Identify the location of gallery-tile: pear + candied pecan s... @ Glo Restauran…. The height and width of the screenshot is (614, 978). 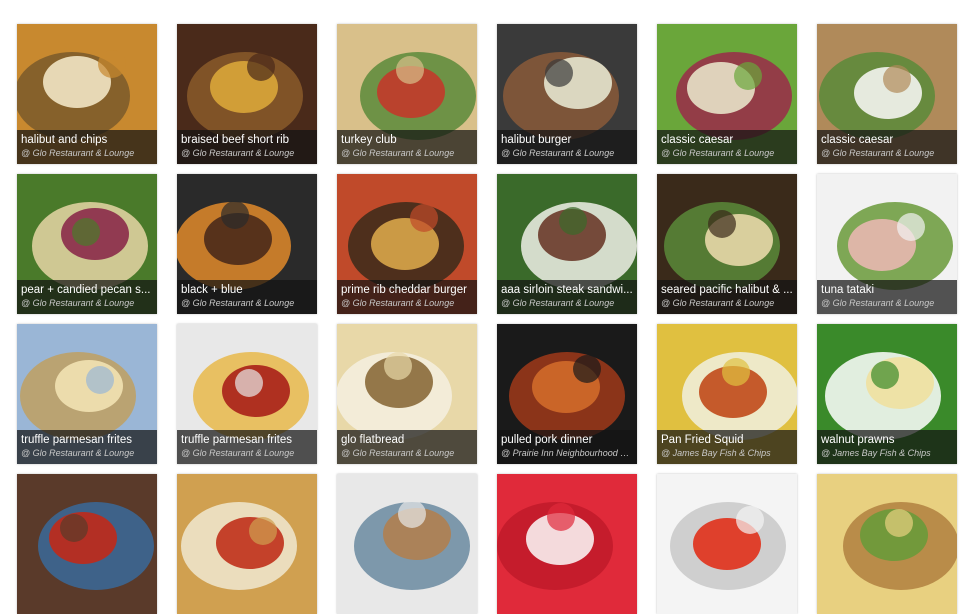
(87, 244).